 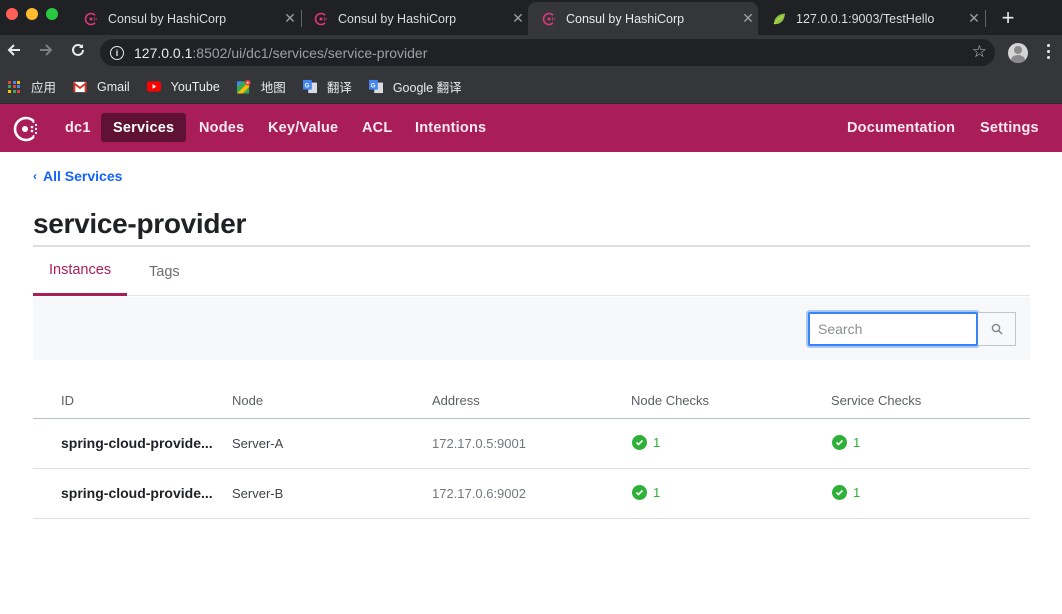 What do you see at coordinates (901, 127) in the screenshot?
I see `nav-documentation: Documentation` at bounding box center [901, 127].